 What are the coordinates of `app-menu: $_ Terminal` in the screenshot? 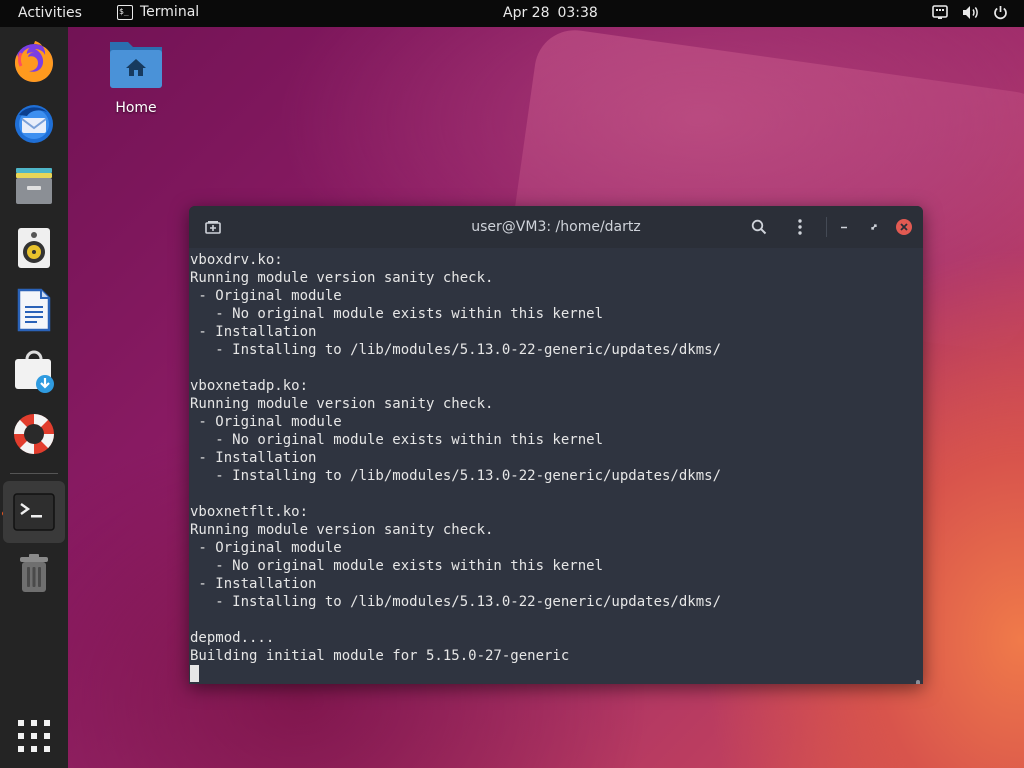 It's located at (158, 12).